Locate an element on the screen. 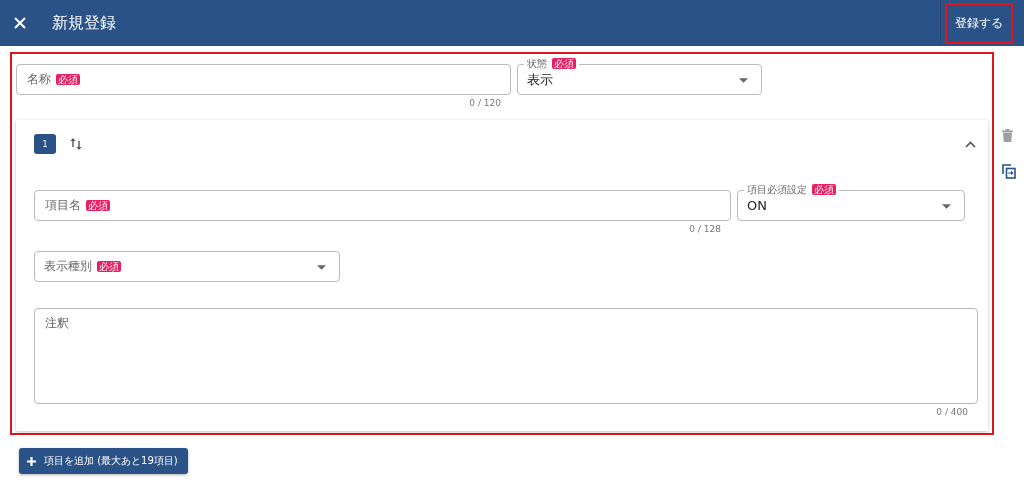  add-item-button: 項目を追加 (最大あと19項目) is located at coordinates (103, 461).